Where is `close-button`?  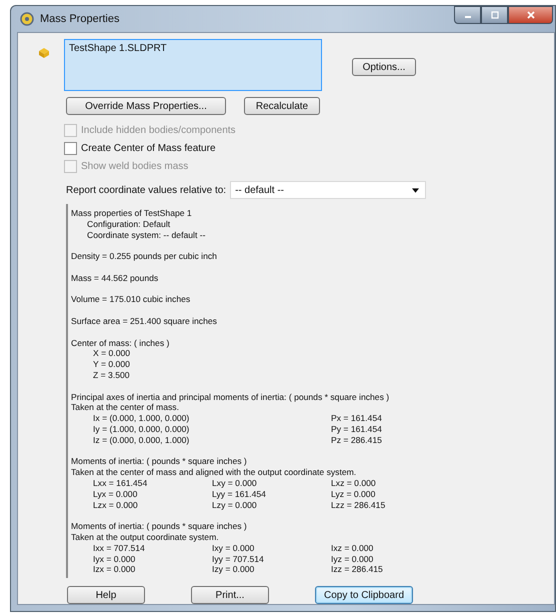 close-button is located at coordinates (530, 15).